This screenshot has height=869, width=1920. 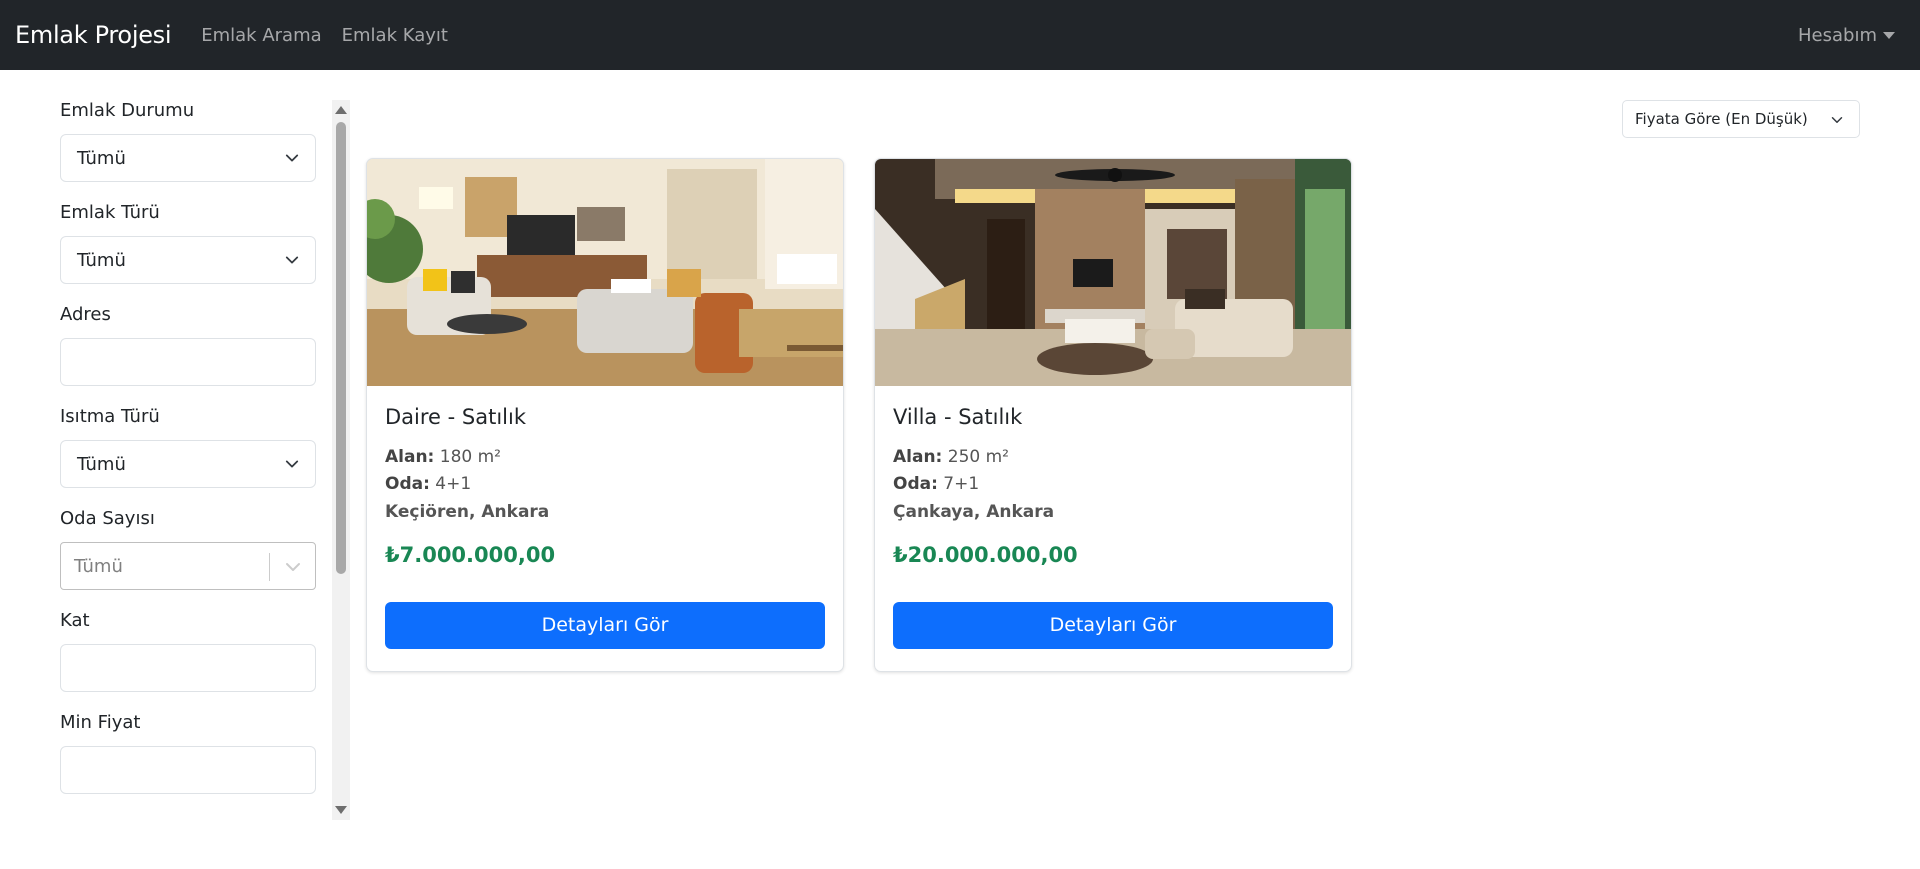 What do you see at coordinates (188, 260) in the screenshot?
I see `emlak-turu-select: Tümü` at bounding box center [188, 260].